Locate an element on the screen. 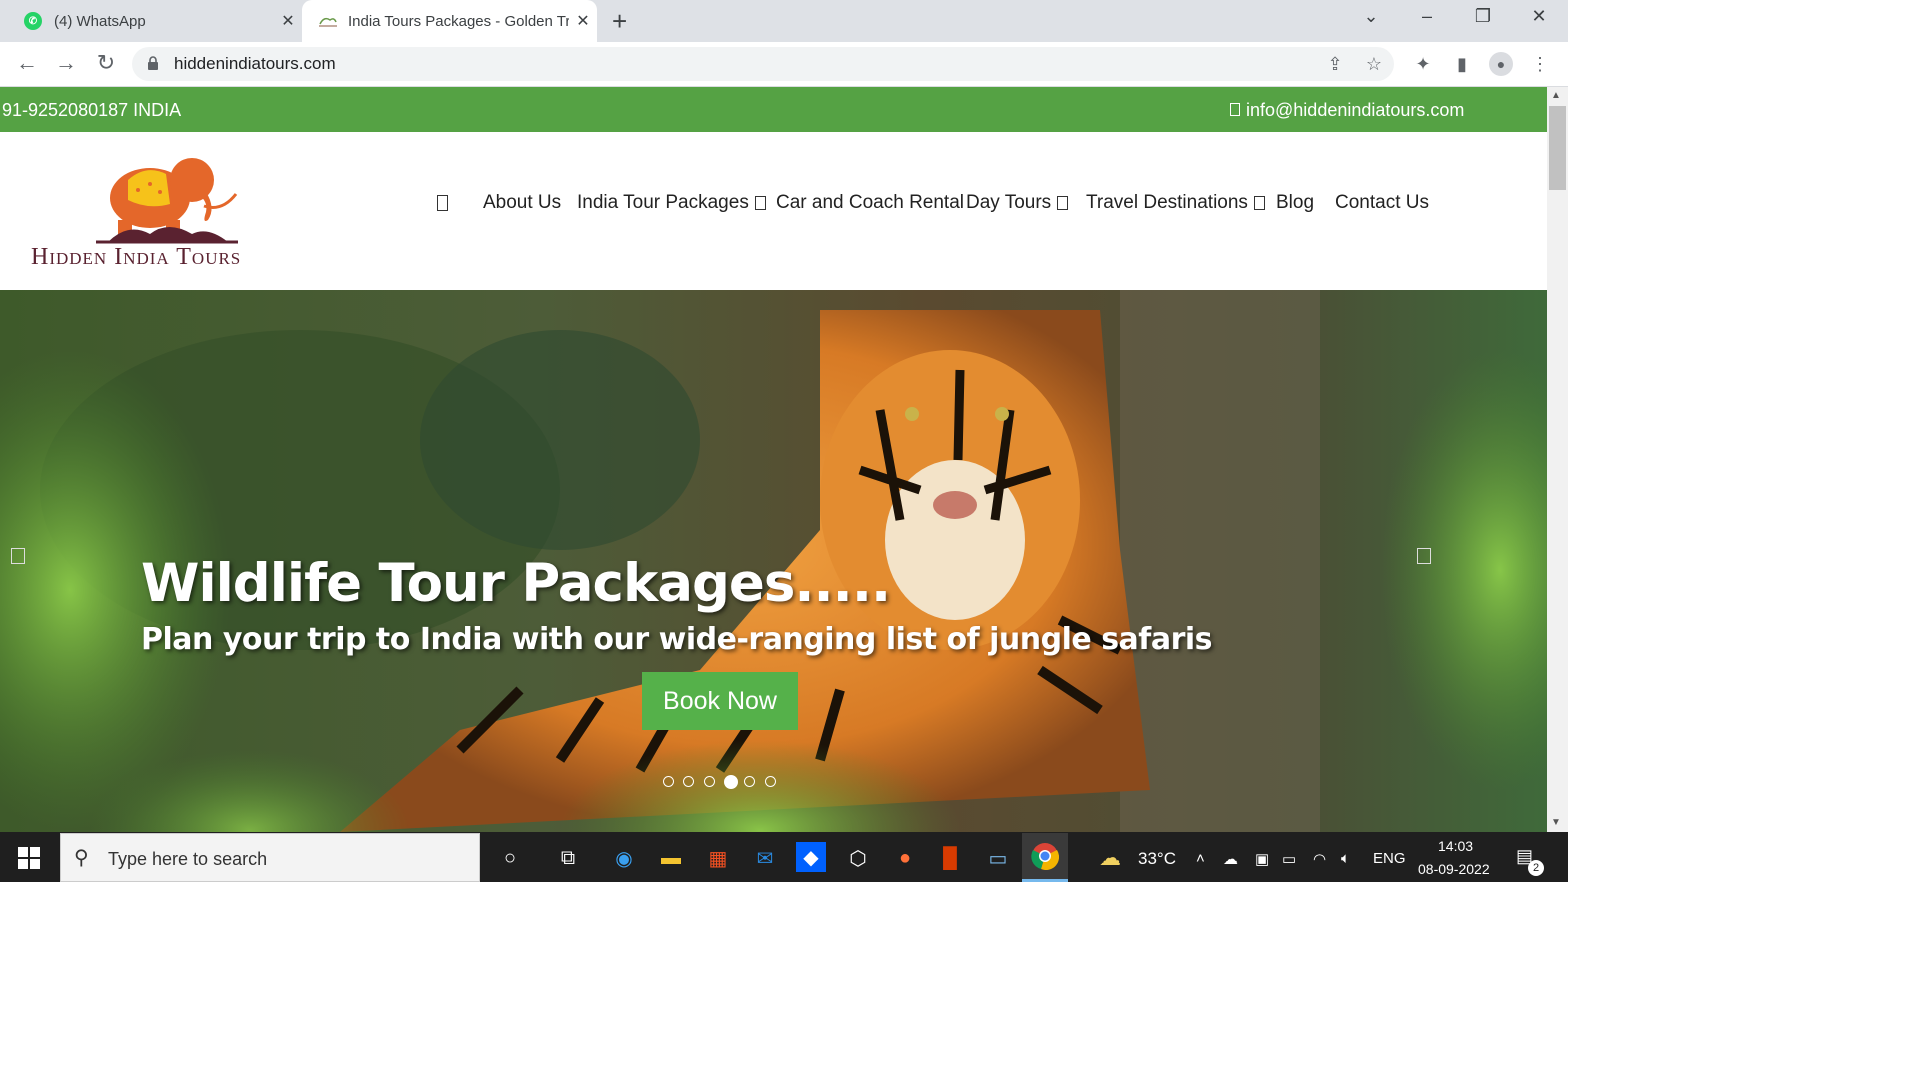  search-icon: ⚲ is located at coordinates (81, 858).